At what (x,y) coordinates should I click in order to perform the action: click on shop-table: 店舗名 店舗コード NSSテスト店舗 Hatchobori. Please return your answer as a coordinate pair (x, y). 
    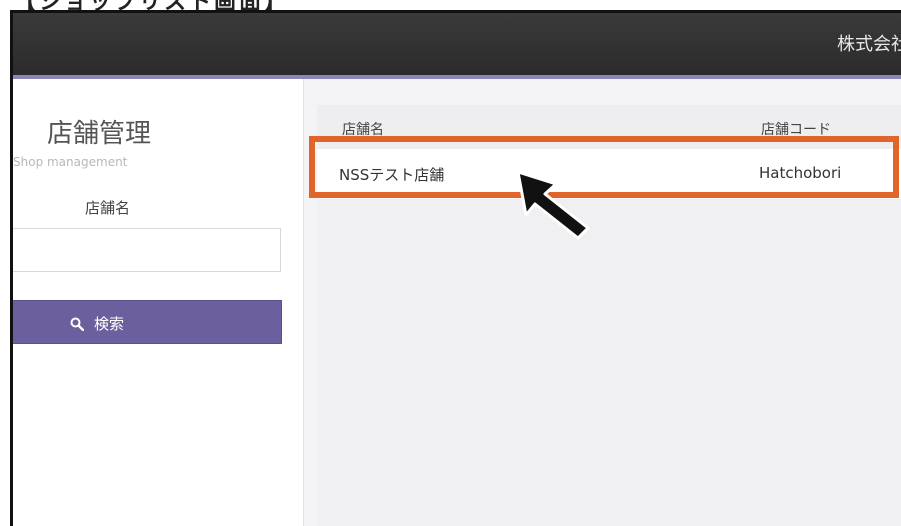
    Looking at the image, I should click on (609, 152).